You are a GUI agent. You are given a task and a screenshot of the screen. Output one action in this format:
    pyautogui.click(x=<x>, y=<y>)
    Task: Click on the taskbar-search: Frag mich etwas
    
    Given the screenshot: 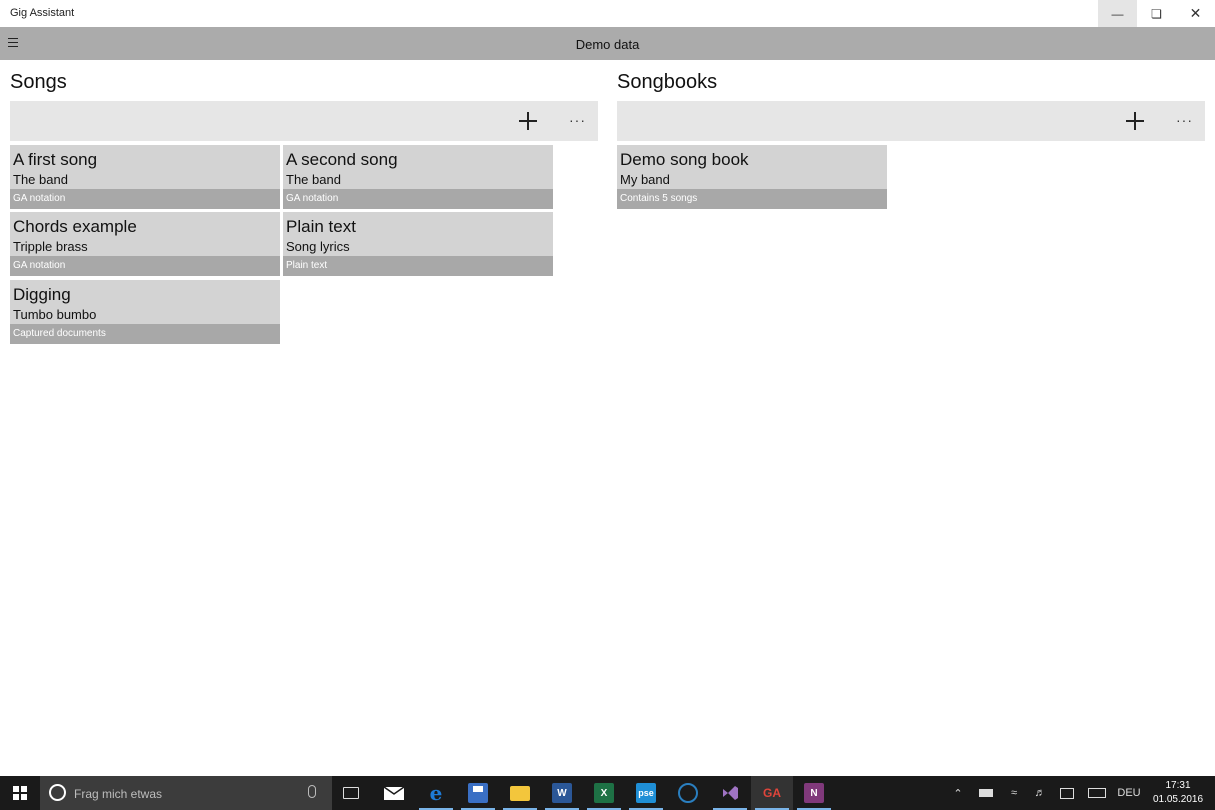 What is the action you would take?
    pyautogui.click(x=186, y=793)
    